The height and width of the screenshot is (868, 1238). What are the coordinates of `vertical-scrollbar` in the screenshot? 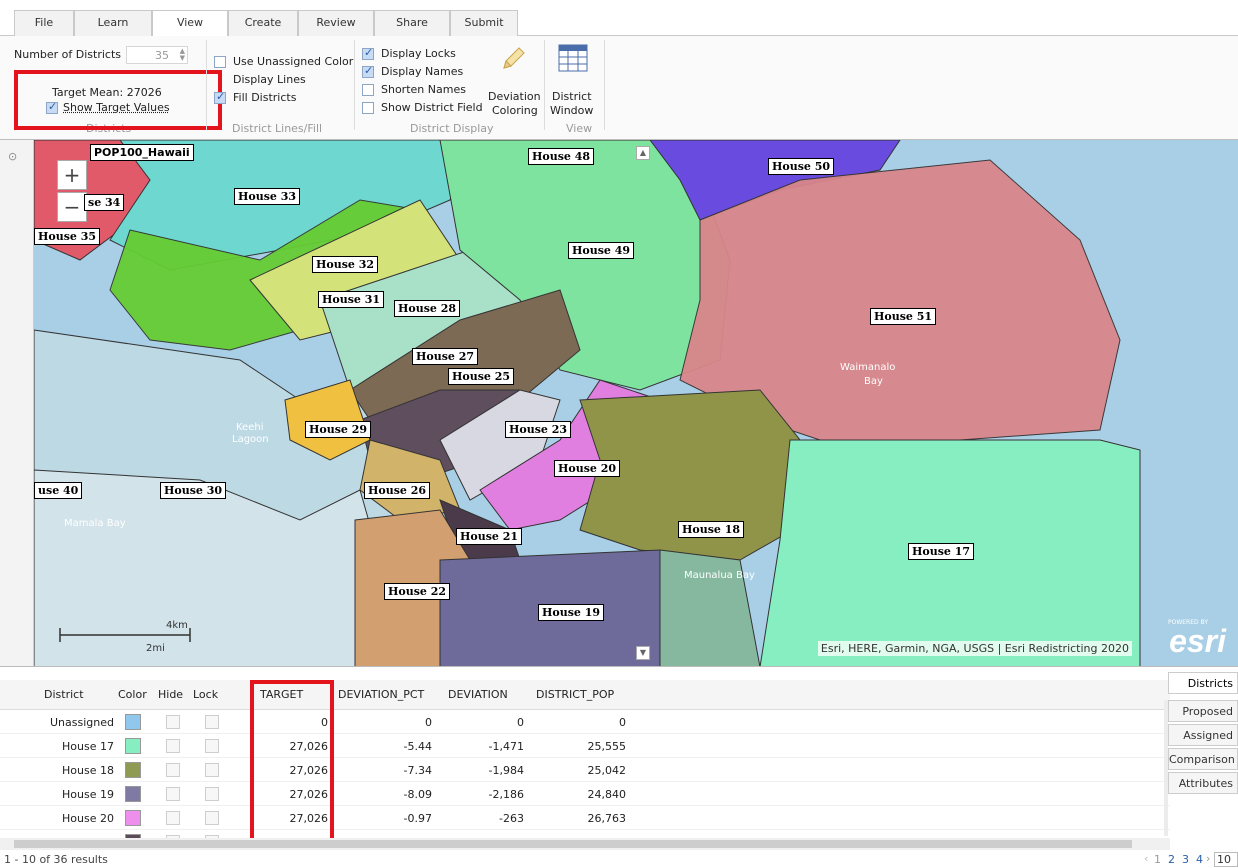 It's located at (1166, 768).